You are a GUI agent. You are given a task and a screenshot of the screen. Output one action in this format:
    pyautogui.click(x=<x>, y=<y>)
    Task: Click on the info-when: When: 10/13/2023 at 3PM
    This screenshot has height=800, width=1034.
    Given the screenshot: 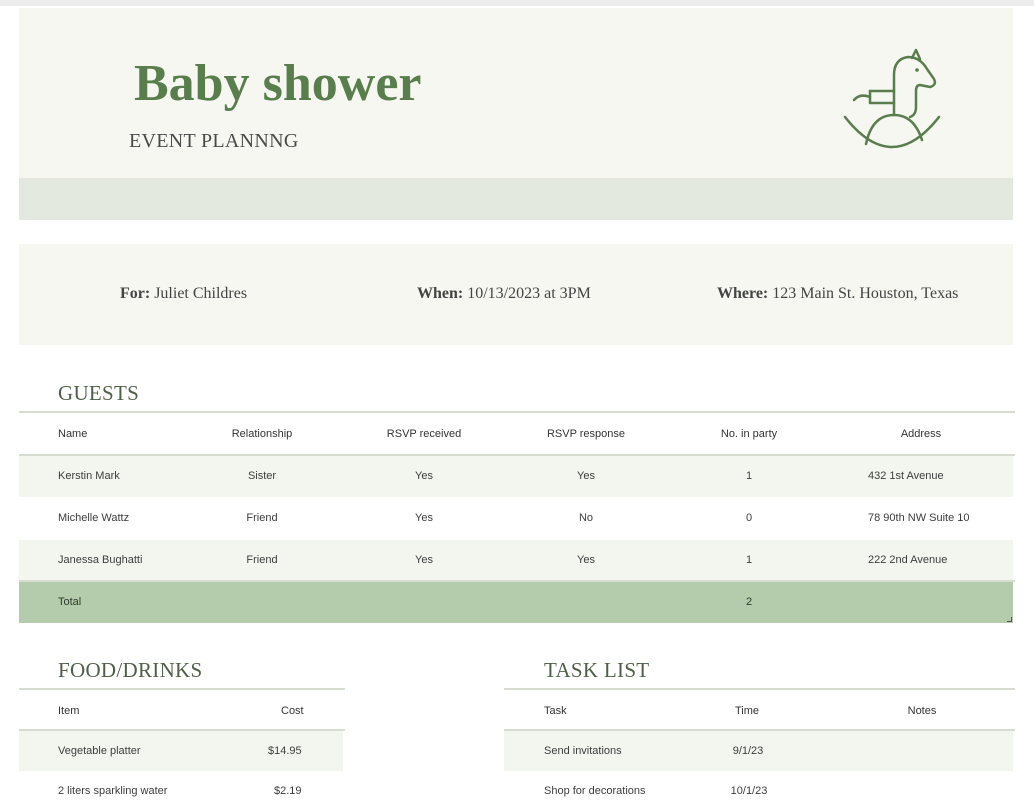 What is the action you would take?
    pyautogui.click(x=504, y=294)
    